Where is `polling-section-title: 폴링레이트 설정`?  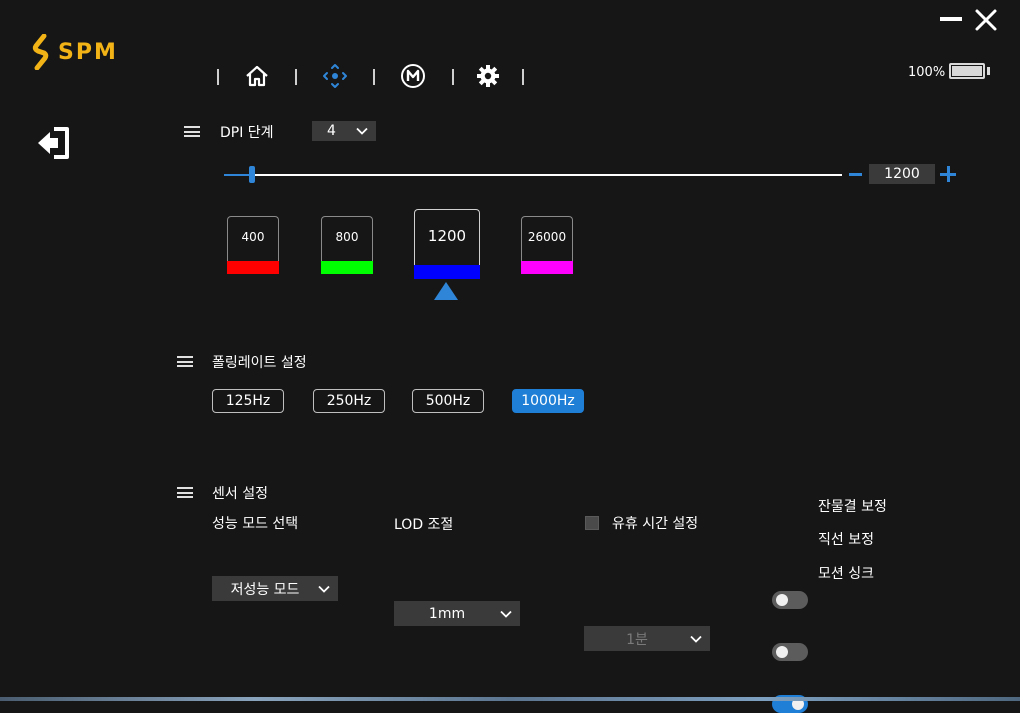 polling-section-title: 폴링레이트 설정 is located at coordinates (259, 363).